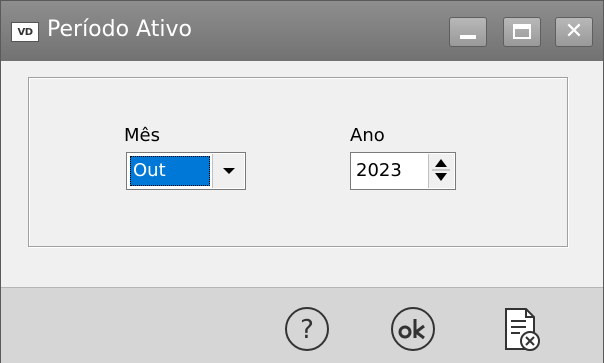 This screenshot has width=604, height=363. I want to click on month-select: Out, so click(186, 171).